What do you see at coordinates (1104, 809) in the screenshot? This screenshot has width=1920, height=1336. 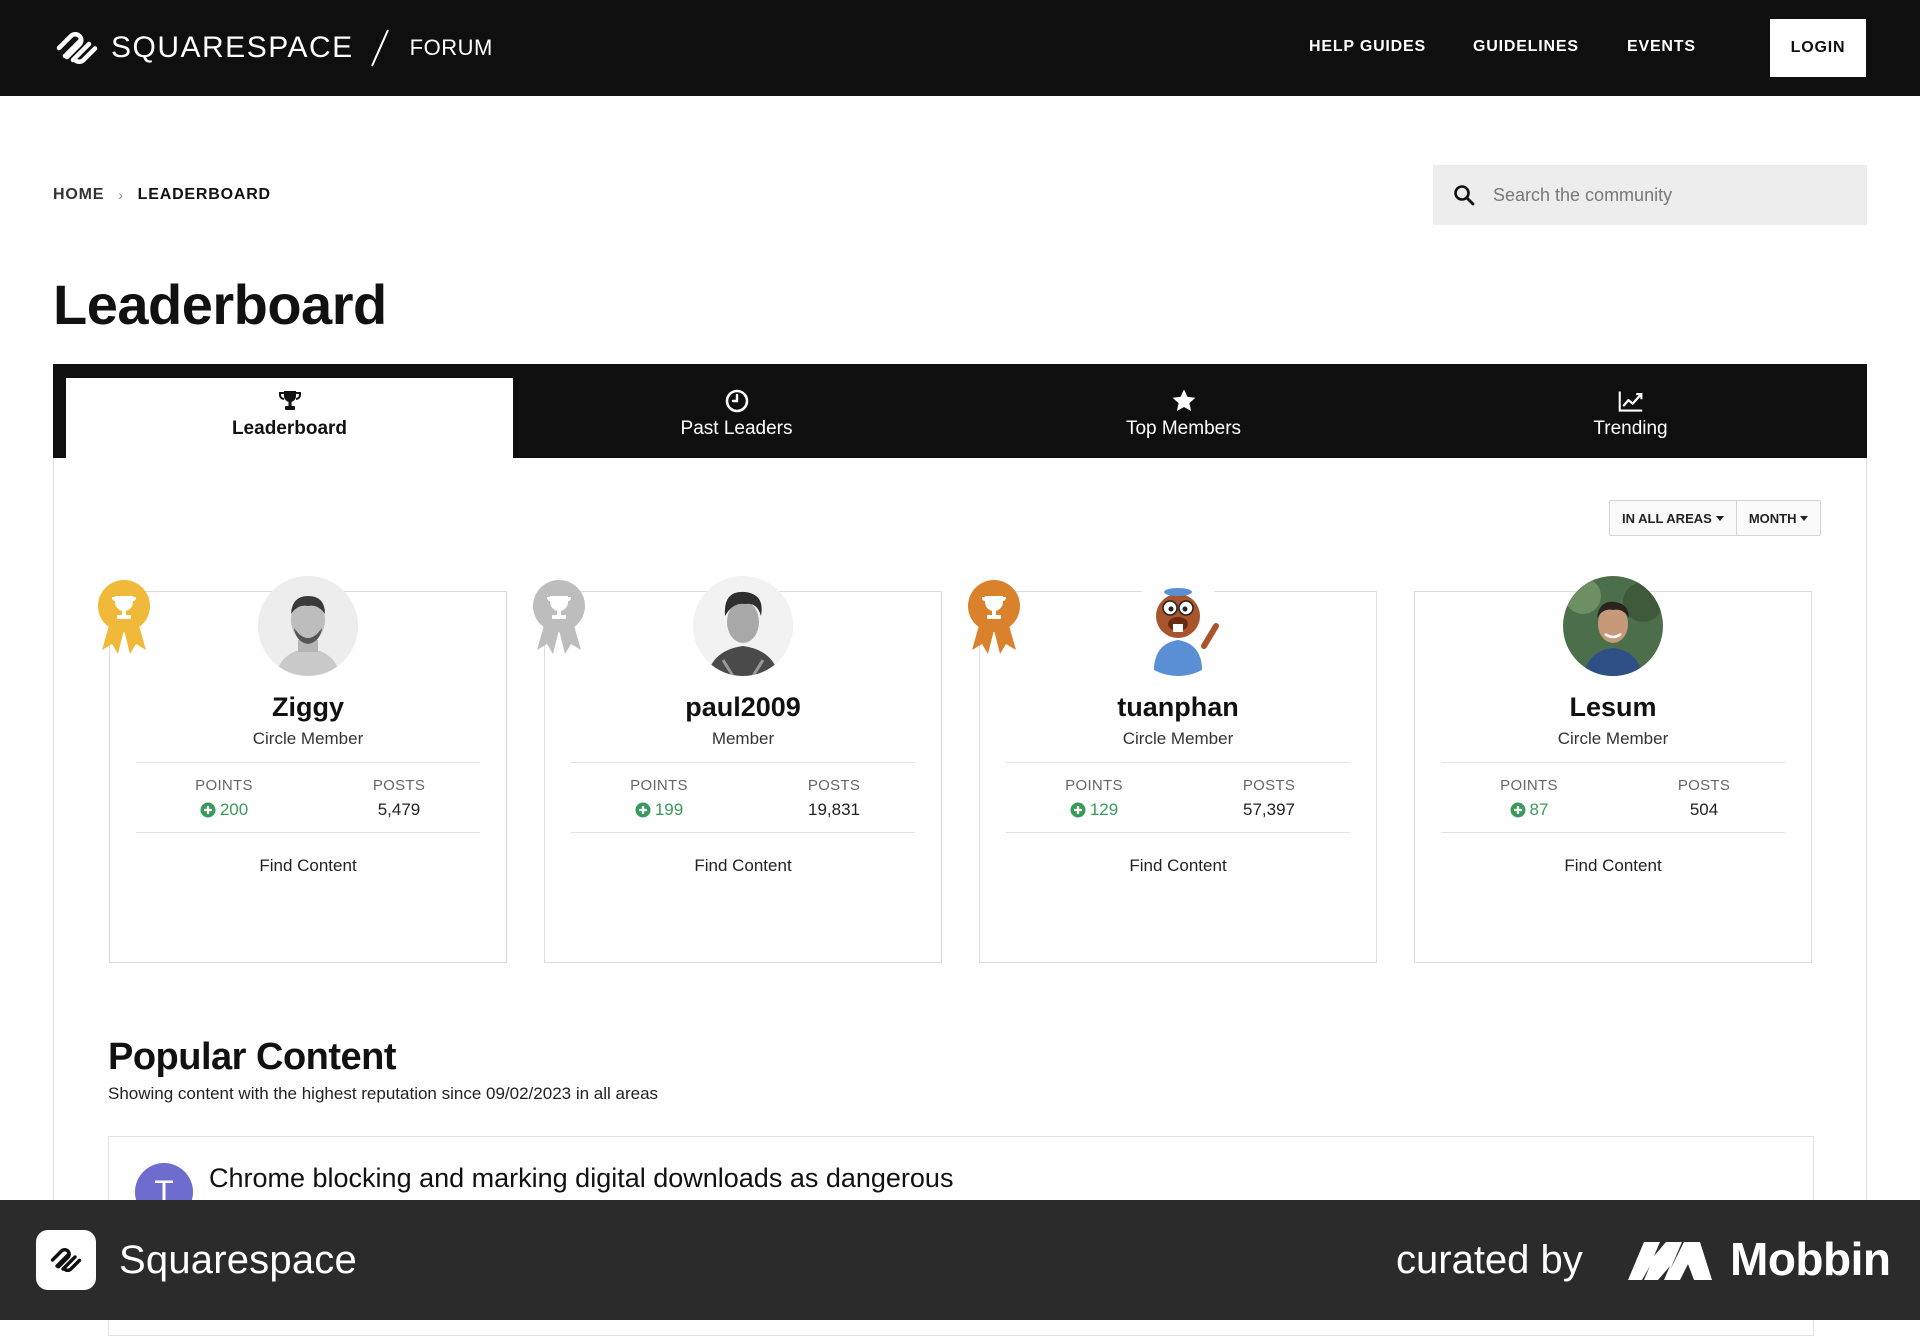 I see `points-value: 129` at bounding box center [1104, 809].